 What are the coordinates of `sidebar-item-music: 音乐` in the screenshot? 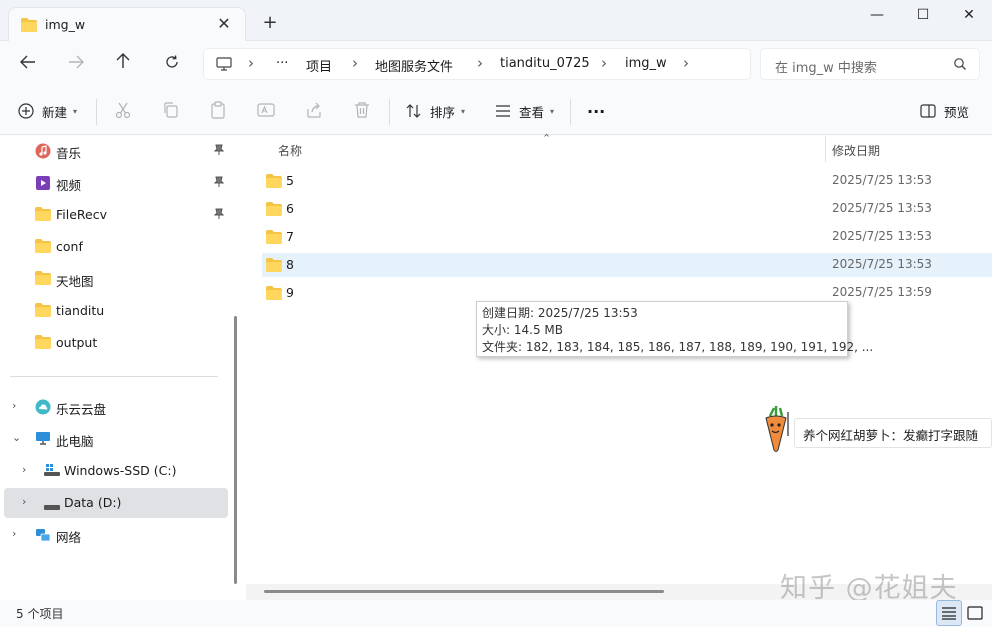 It's located at (116, 151).